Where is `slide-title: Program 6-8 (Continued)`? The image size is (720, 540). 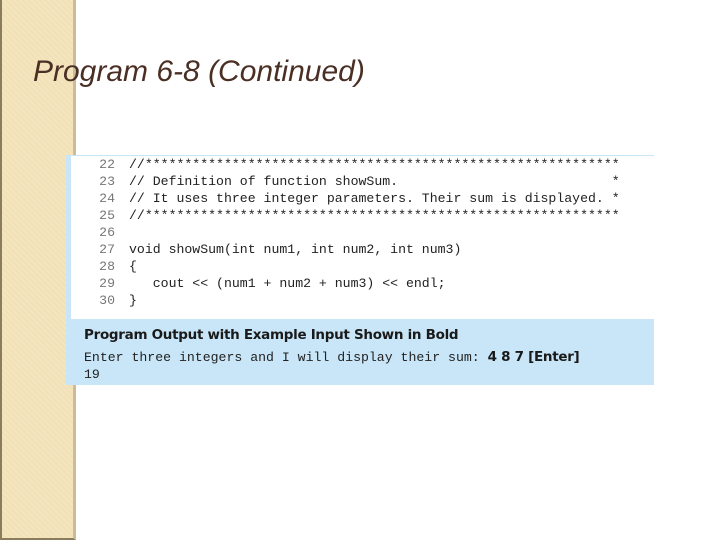 slide-title: Program 6-8 (Continued) is located at coordinates (199, 71).